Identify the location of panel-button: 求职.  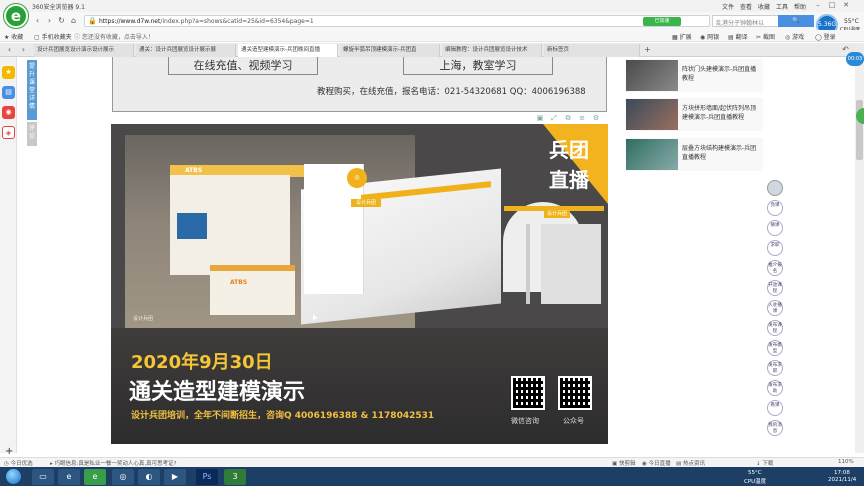
(775, 248).